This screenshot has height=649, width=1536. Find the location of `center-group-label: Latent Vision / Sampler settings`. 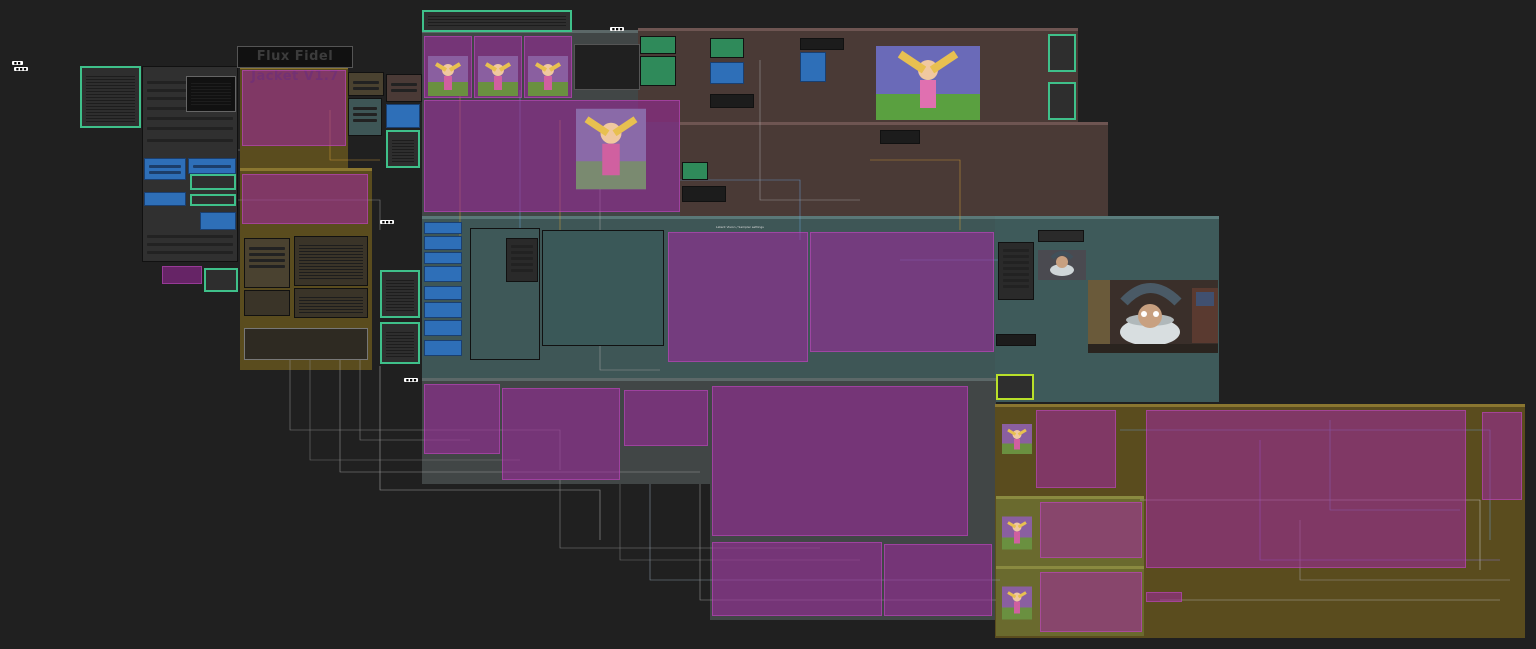

center-group-label: Latent Vision / Sampler settings is located at coordinates (740, 227).